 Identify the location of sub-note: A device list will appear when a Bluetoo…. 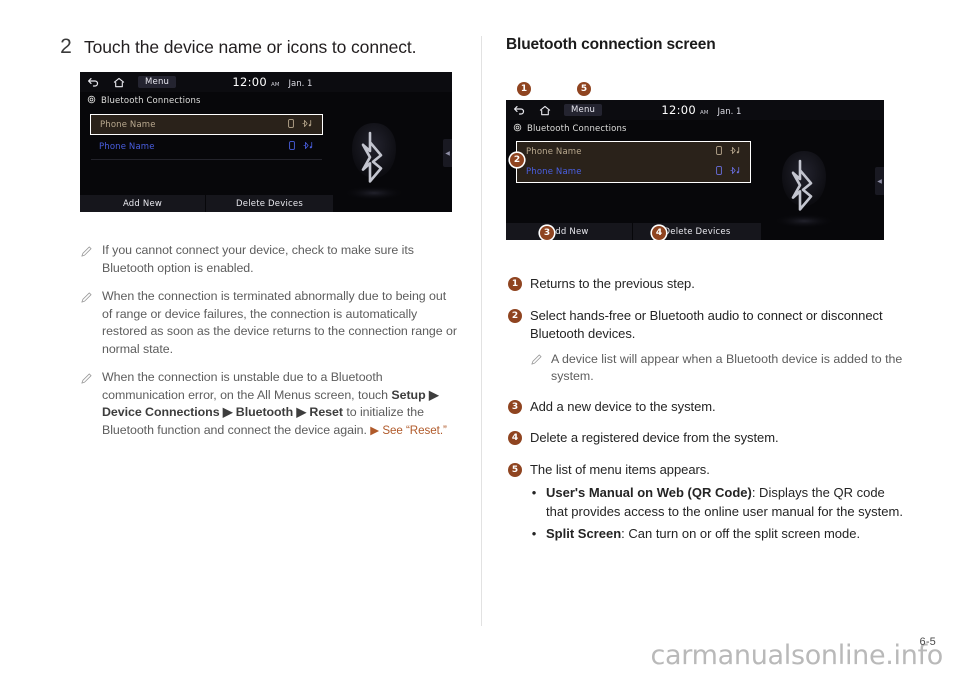
(718, 368).